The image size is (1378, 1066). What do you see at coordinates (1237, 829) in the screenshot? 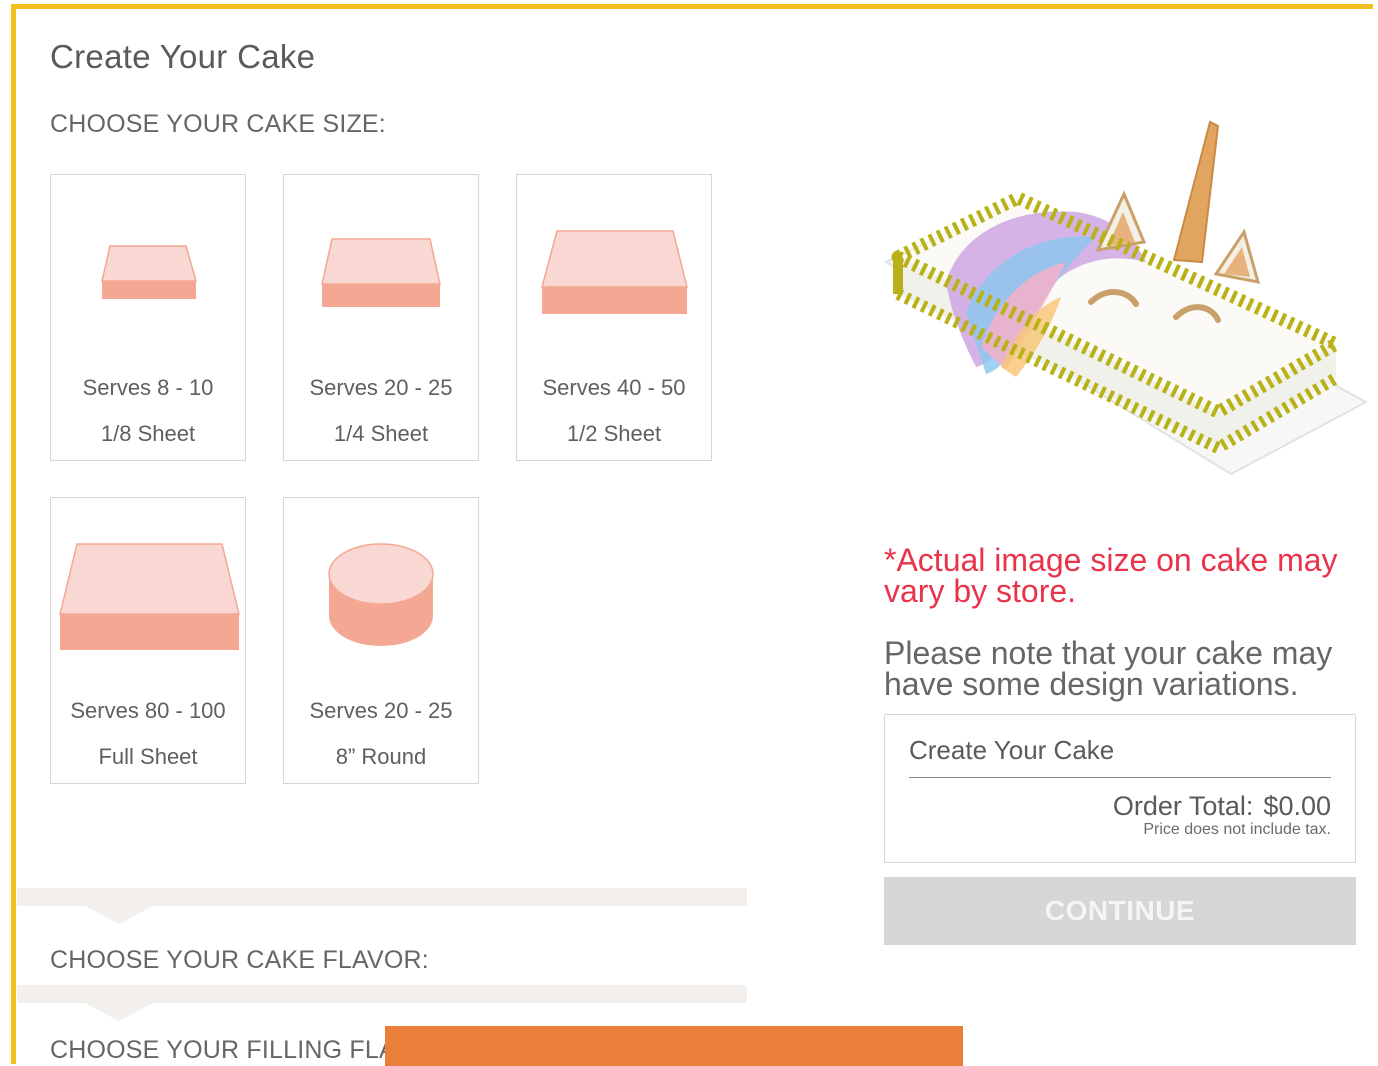
I see `tax-note: Price does not include tax.` at bounding box center [1237, 829].